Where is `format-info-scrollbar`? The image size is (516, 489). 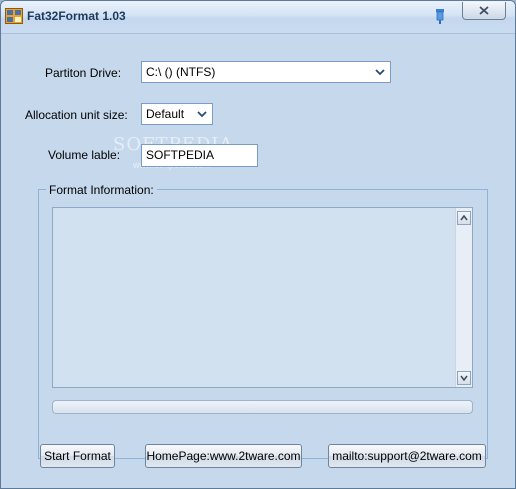
format-info-scrollbar is located at coordinates (463, 297).